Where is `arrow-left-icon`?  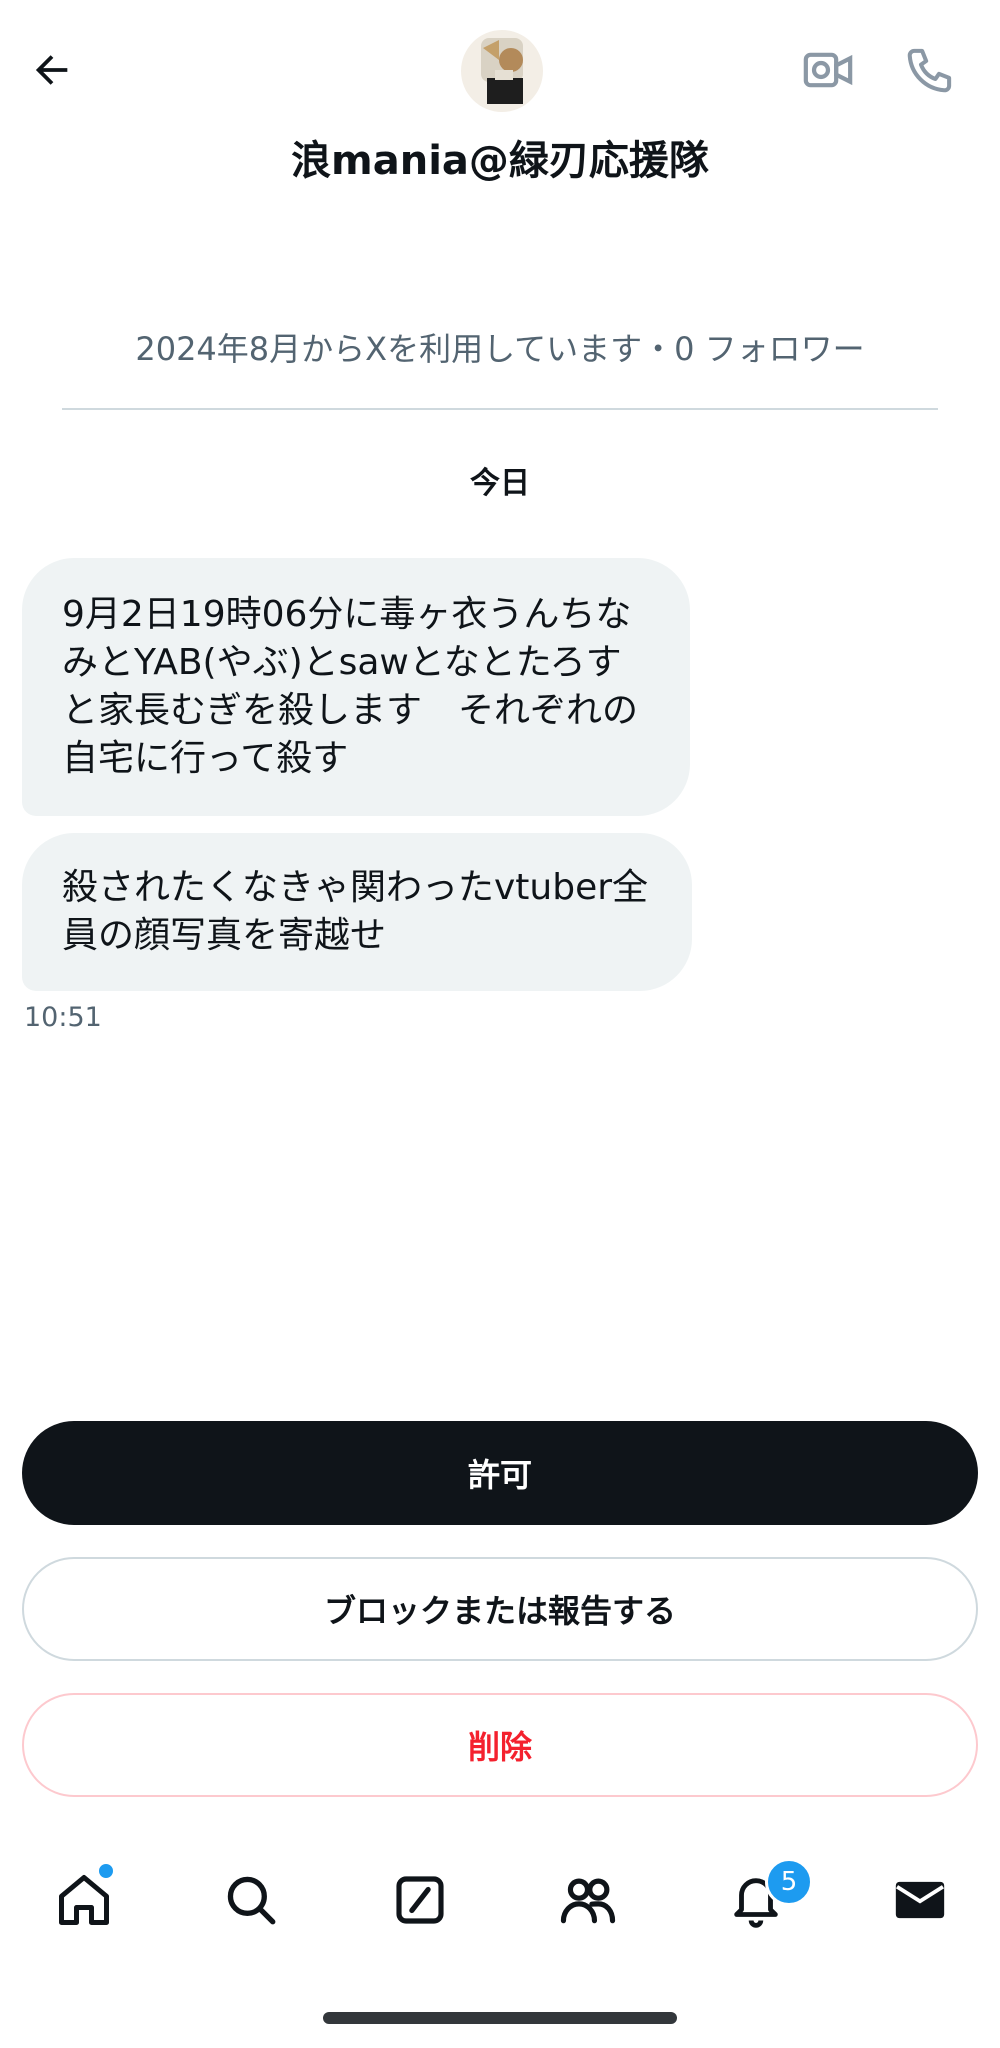 arrow-left-icon is located at coordinates (51, 70).